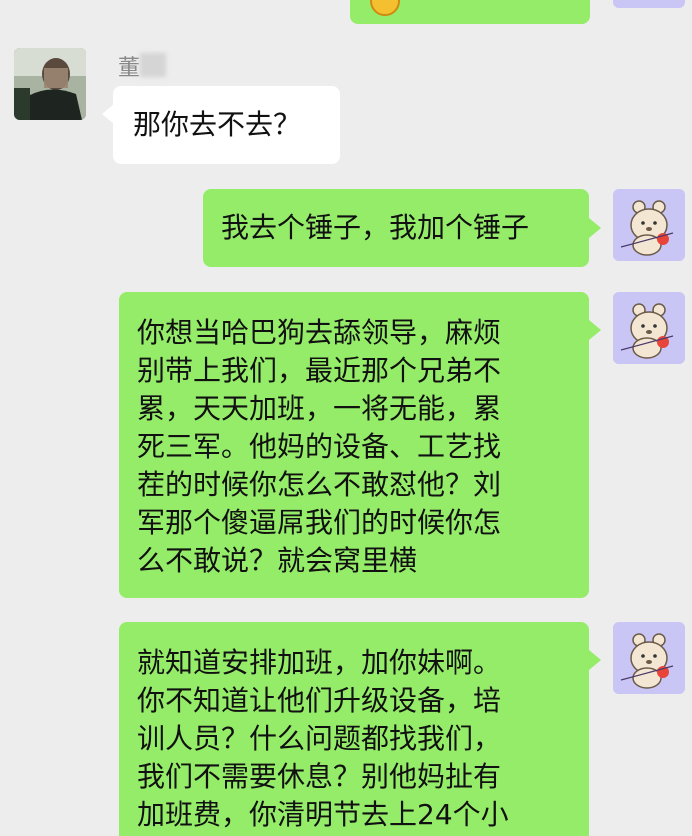 This screenshot has height=836, width=692. Describe the element at coordinates (396, 228) in the screenshot. I see `message-bubble-self: 我去个锤子，我加个锤子` at that location.